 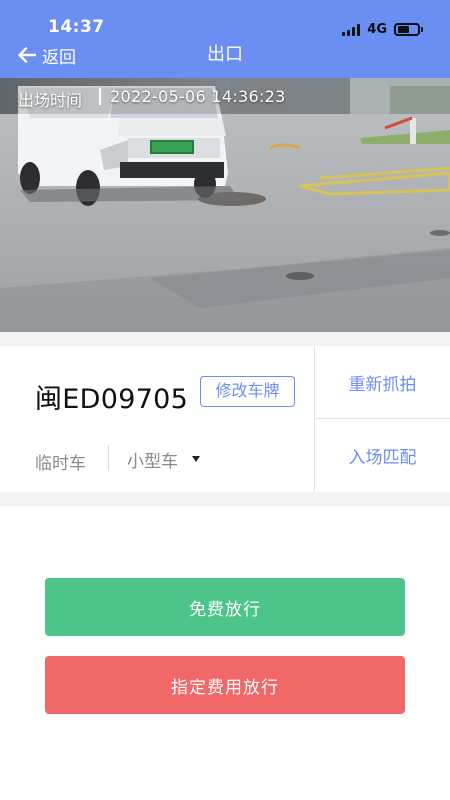 I want to click on vehicle-size-select: 小型车, so click(x=163, y=459).